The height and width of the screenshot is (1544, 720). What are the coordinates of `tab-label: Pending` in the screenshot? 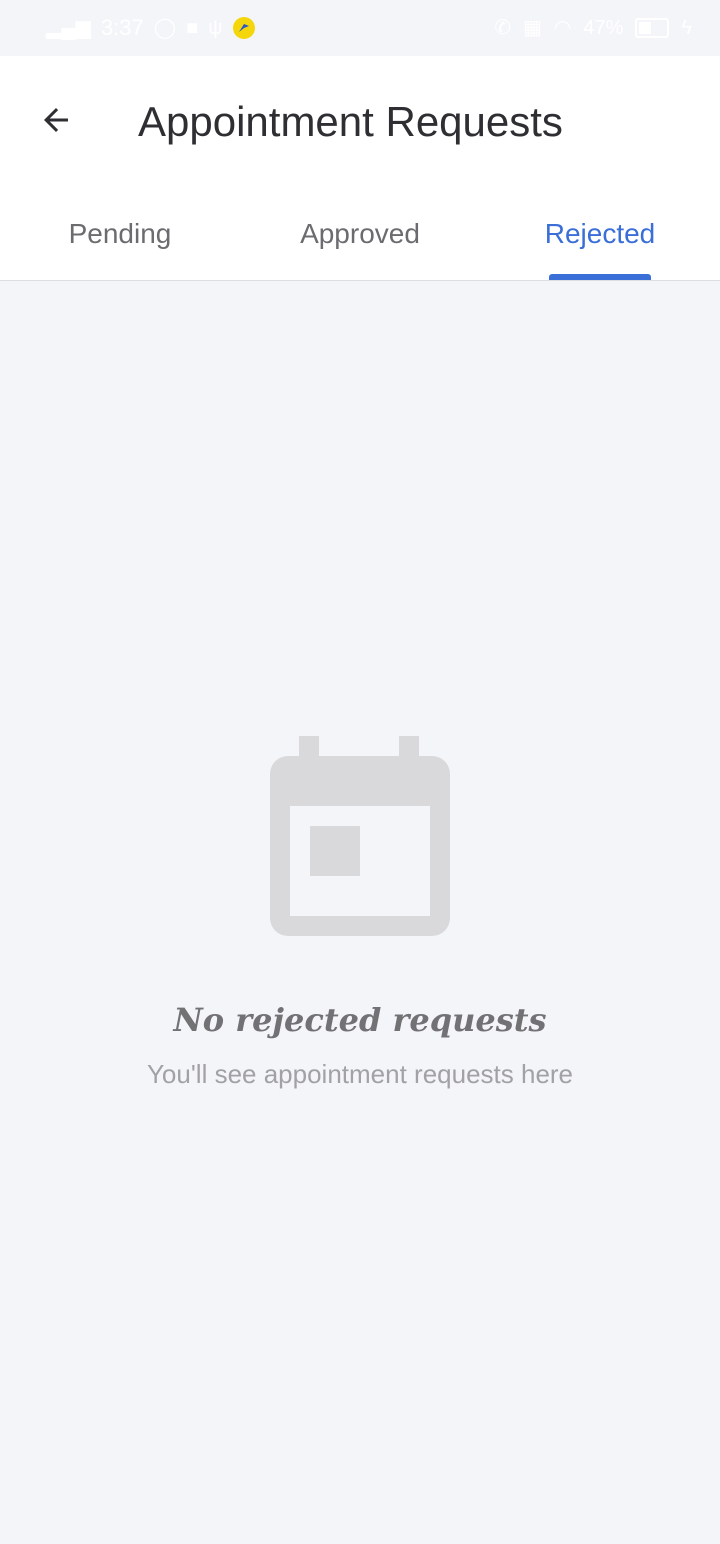 It's located at (120, 233).